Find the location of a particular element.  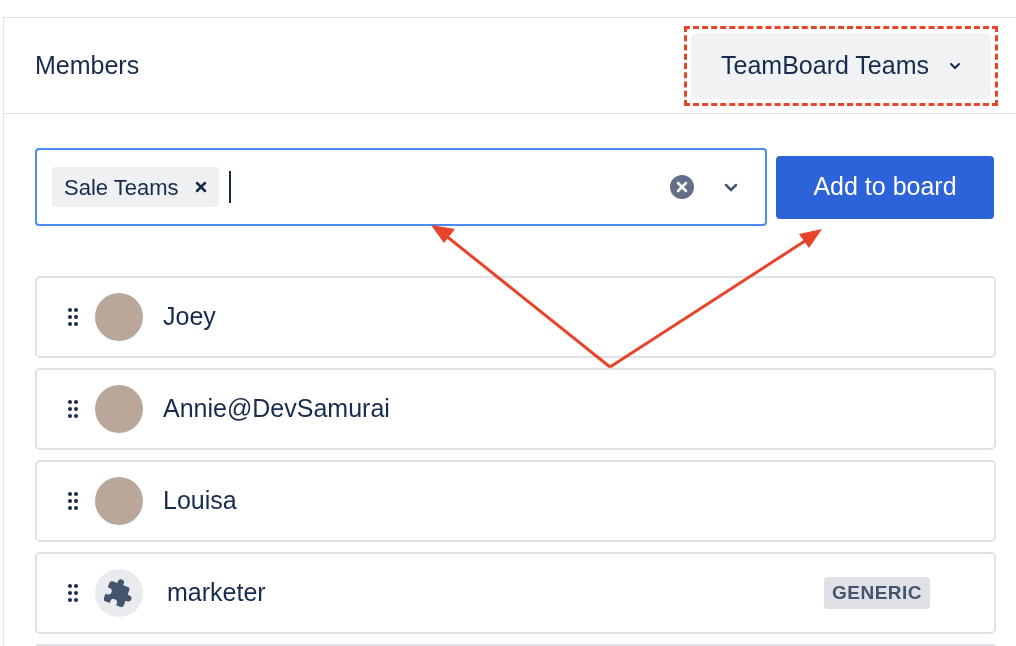

member-row: Louisa is located at coordinates (515, 501).